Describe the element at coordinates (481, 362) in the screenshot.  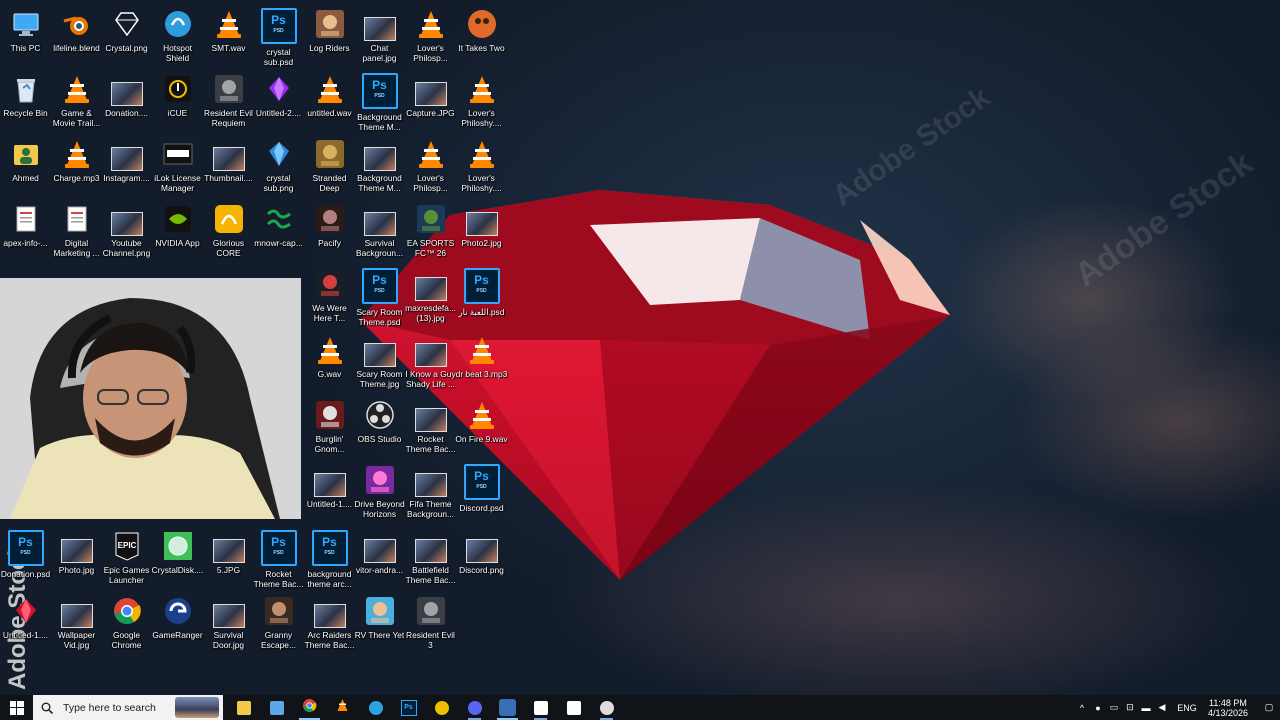
I see `desktop-icon: dr beat 3.mp3` at that location.